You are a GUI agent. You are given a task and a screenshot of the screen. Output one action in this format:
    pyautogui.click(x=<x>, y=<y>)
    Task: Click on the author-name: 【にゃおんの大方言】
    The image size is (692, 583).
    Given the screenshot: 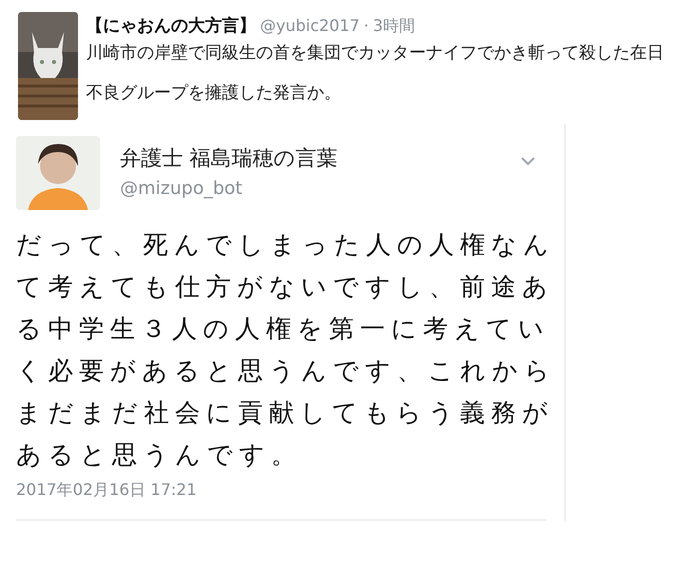 What is the action you would take?
    pyautogui.click(x=171, y=25)
    